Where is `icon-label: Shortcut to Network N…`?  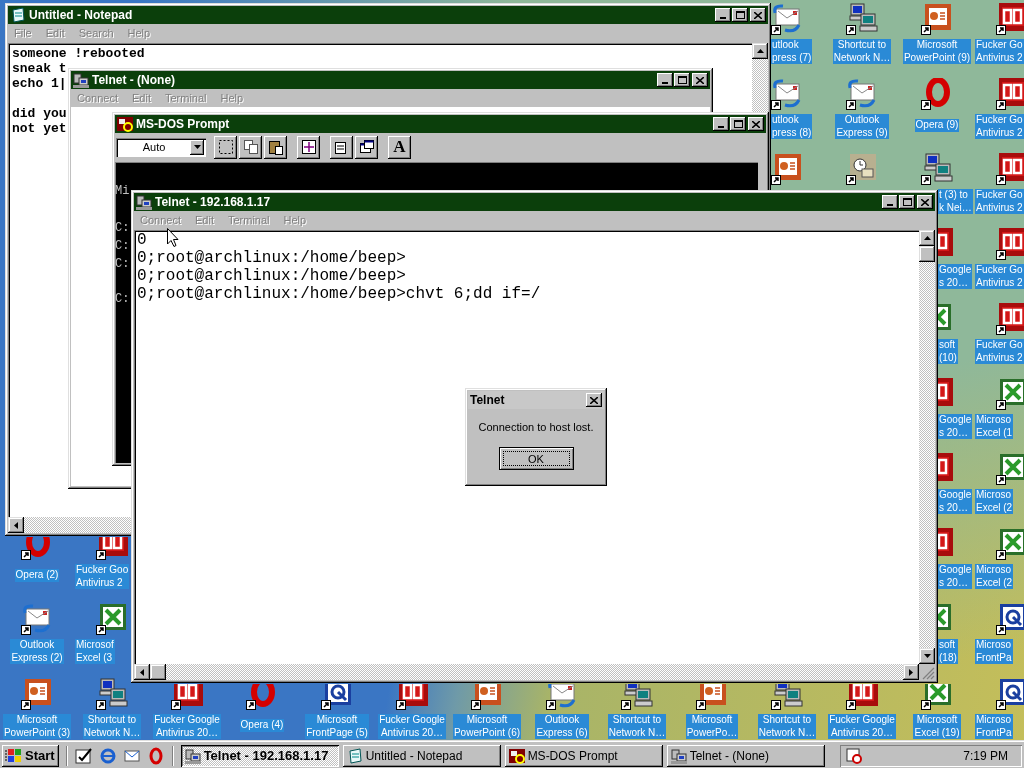 icon-label: Shortcut to Network N… is located at coordinates (862, 51).